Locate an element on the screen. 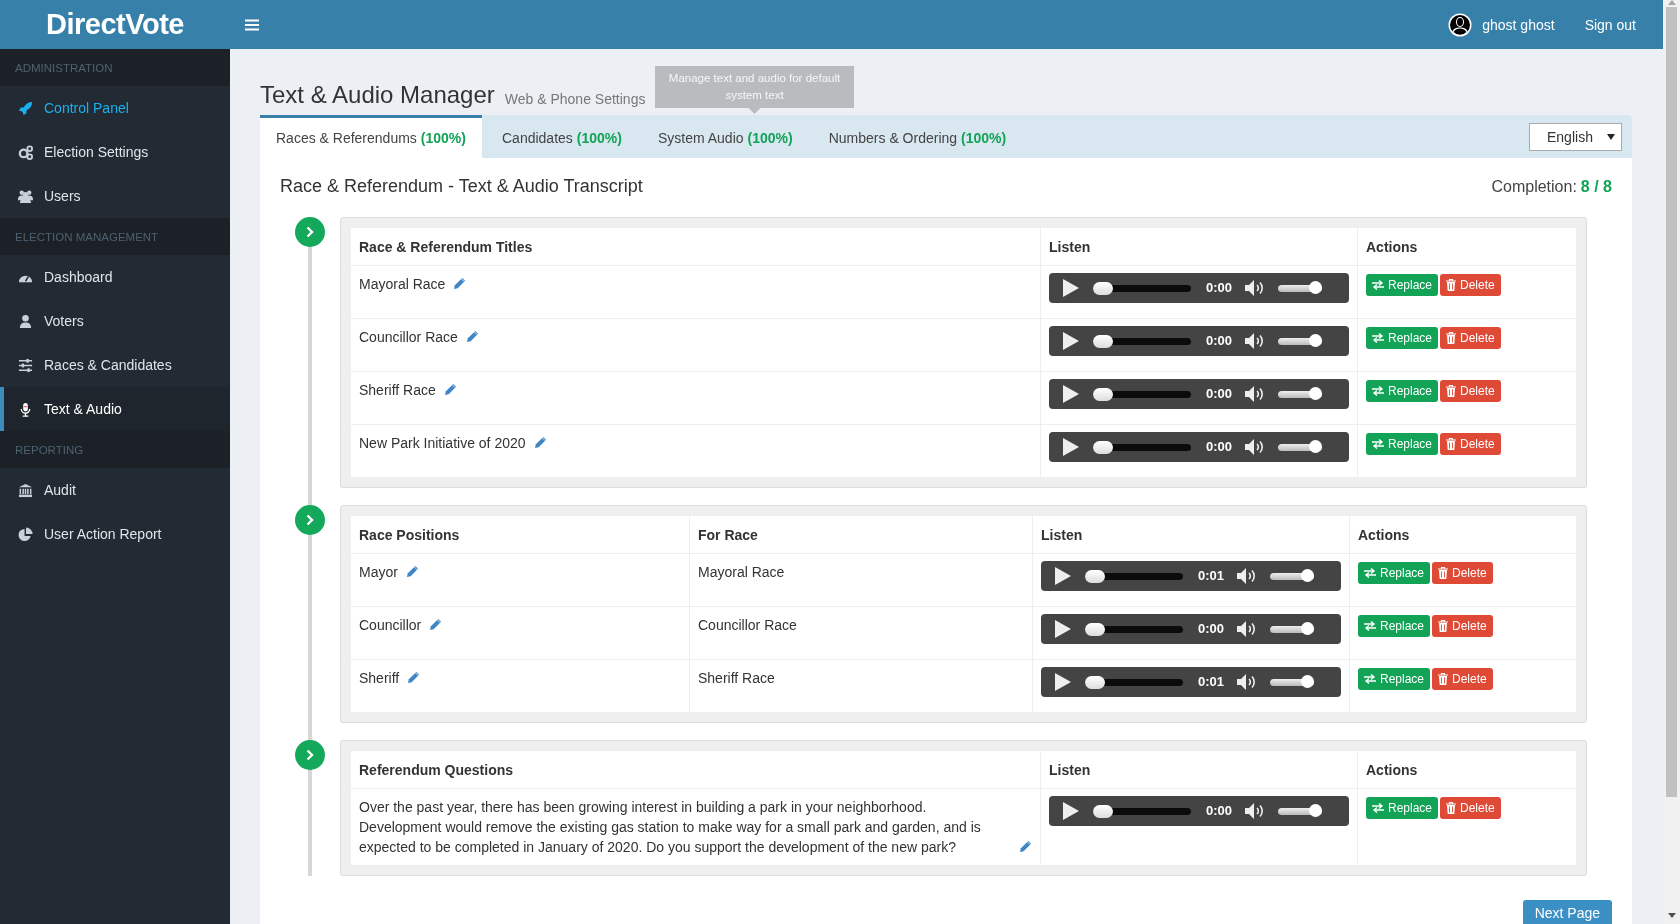 The width and height of the screenshot is (1680, 924). sidebar-item: Election Settings is located at coordinates (115, 152).